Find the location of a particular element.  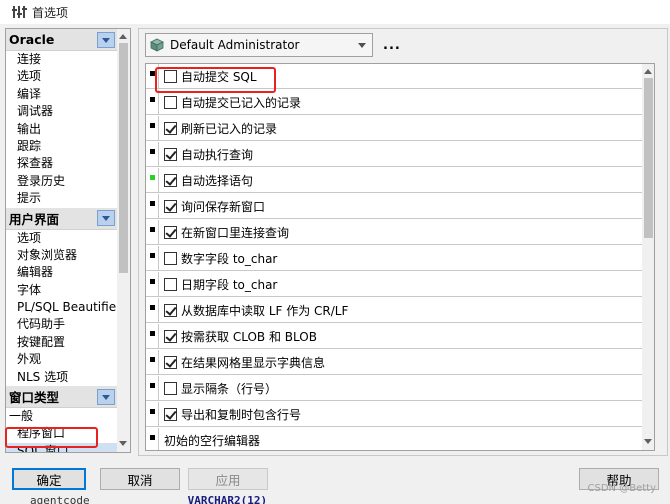

category-scrollbar is located at coordinates (123, 240).